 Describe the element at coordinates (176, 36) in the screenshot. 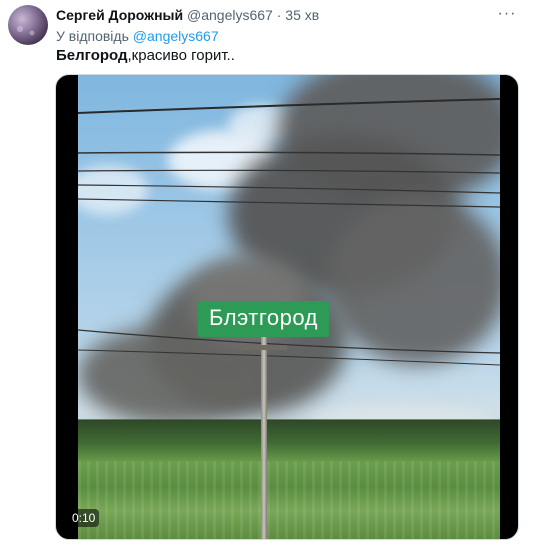

I see `reply-handle-link: @angelys667` at that location.